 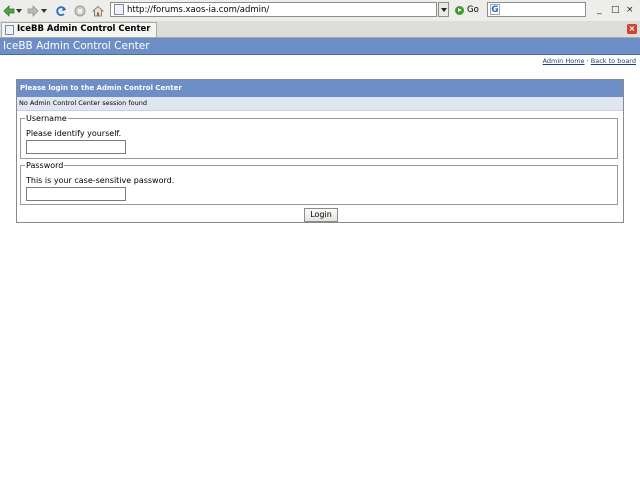 I want to click on home-icon, so click(x=98, y=10).